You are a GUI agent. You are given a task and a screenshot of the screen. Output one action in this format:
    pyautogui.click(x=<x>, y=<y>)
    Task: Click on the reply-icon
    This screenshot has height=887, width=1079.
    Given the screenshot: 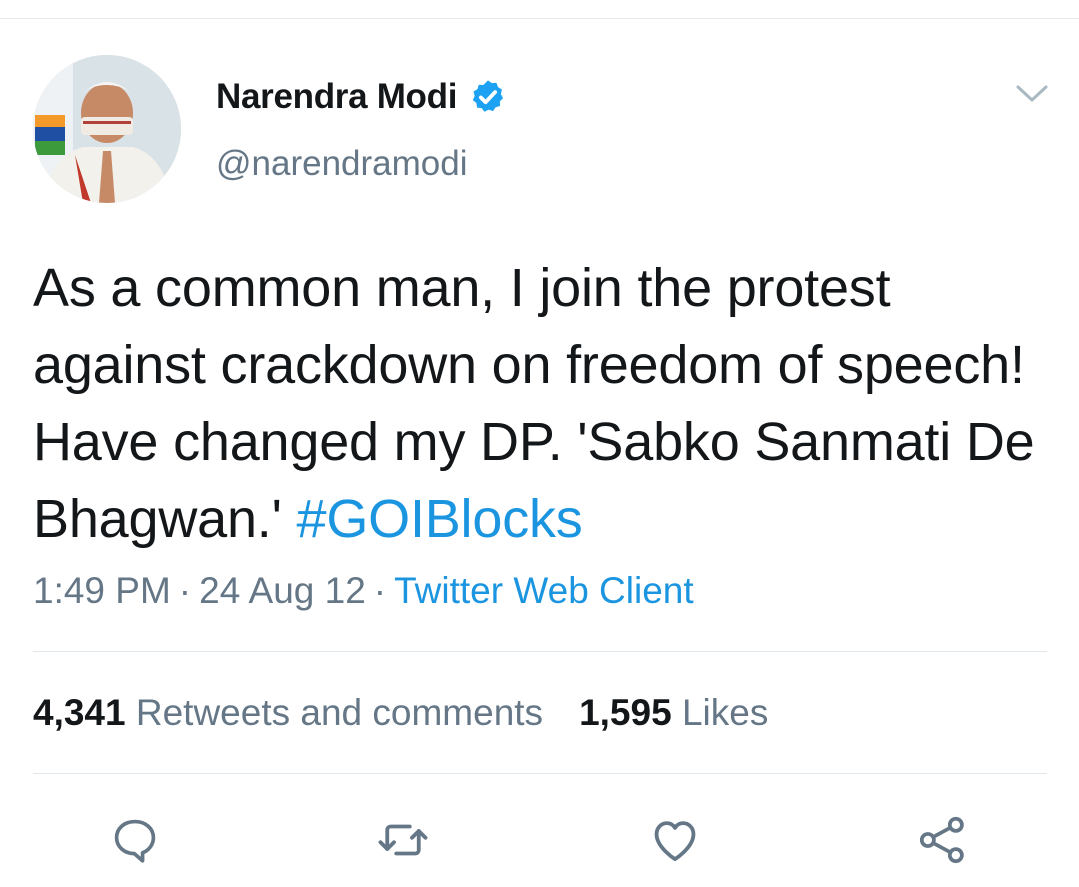 What is the action you would take?
    pyautogui.click(x=135, y=841)
    